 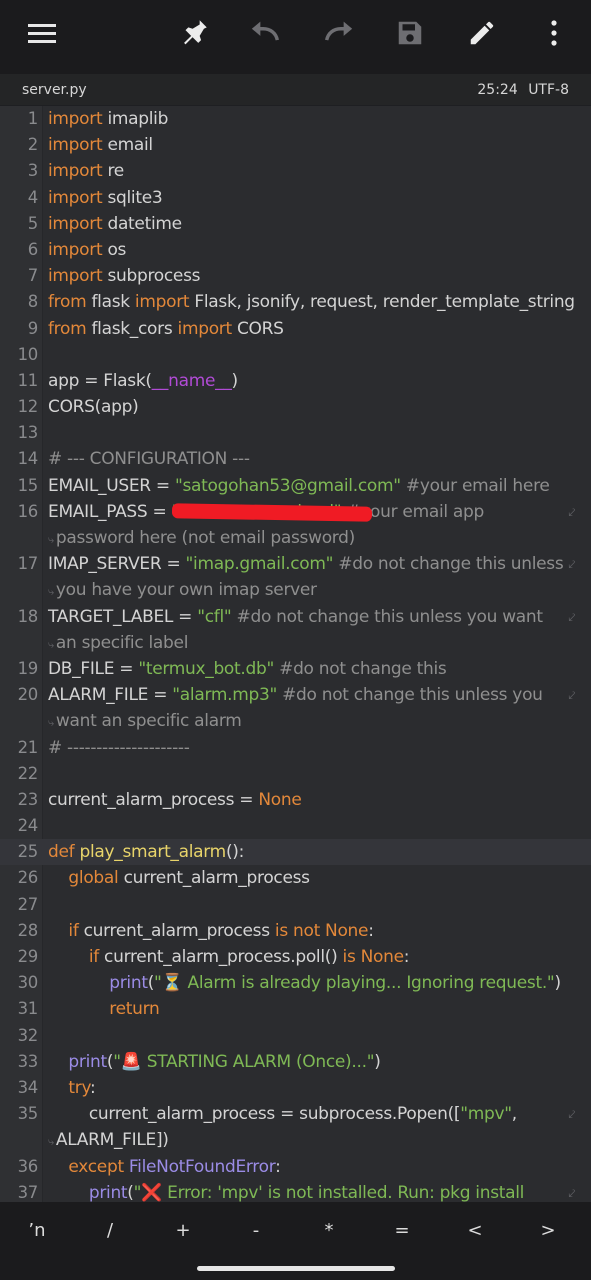 What do you see at coordinates (295, 905) in the screenshot?
I see `code-line: 27` at bounding box center [295, 905].